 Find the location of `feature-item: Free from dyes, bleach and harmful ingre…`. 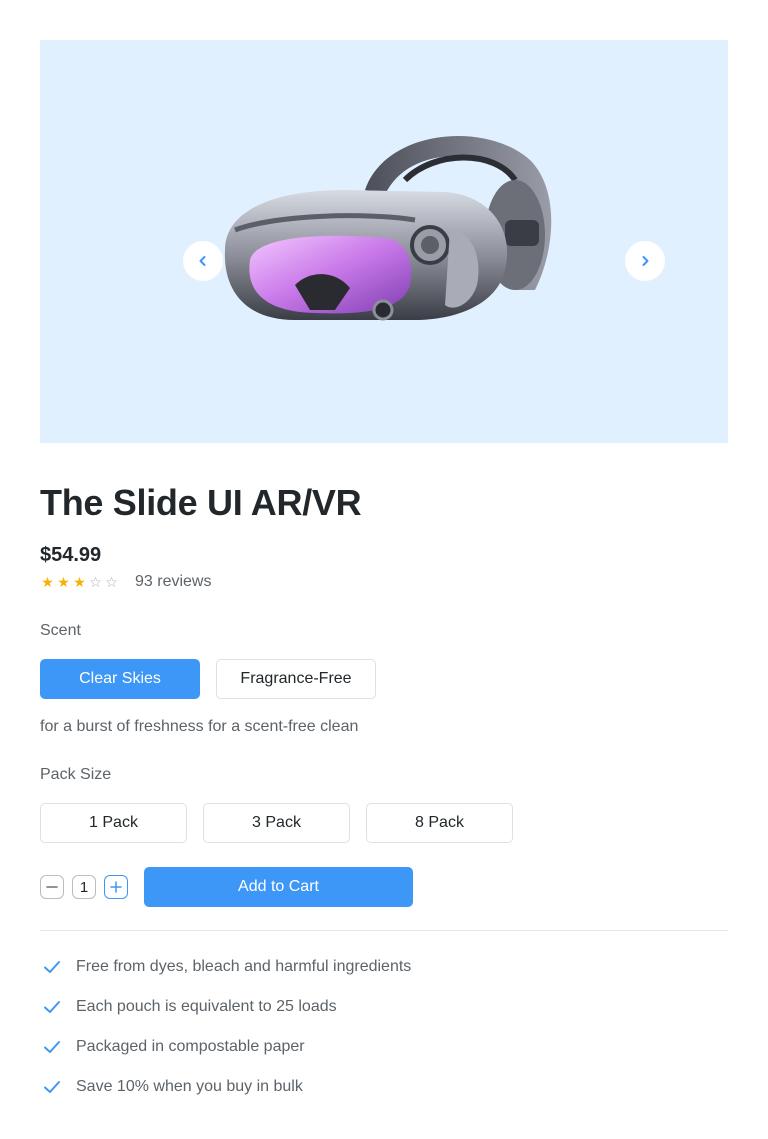

feature-item: Free from dyes, bleach and harmful ingre… is located at coordinates (225, 967).